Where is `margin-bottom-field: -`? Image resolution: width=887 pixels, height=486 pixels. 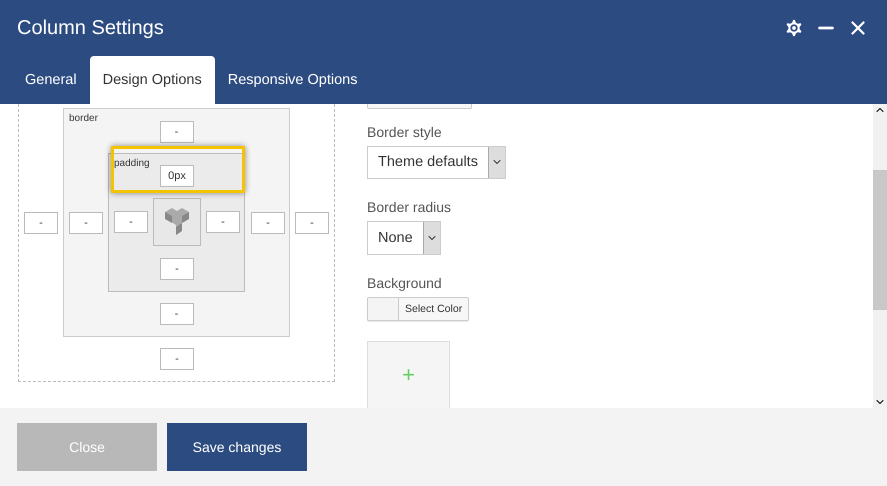 margin-bottom-field: - is located at coordinates (177, 359).